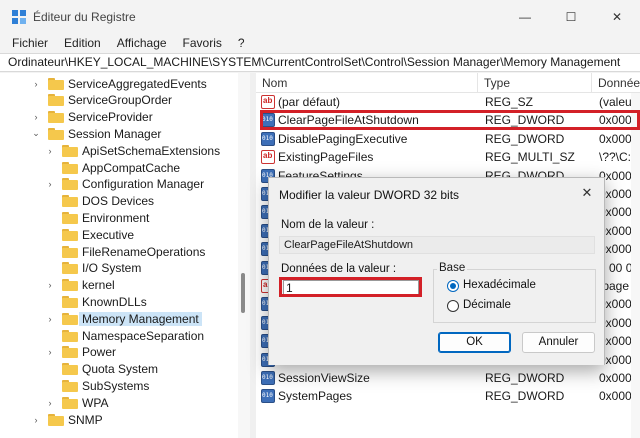 The image size is (640, 438). I want to click on base-group, so click(514, 296).